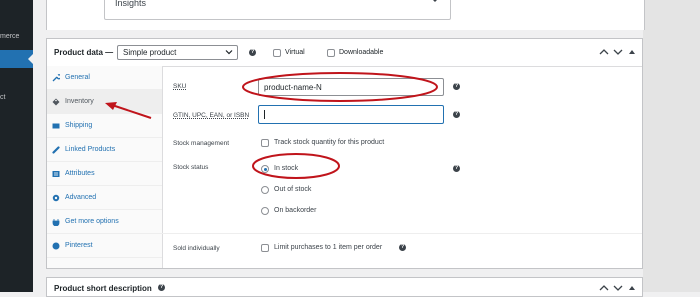 This screenshot has width=700, height=297. What do you see at coordinates (211, 115) in the screenshot?
I see `gtin-label: GTIN, UPC, EAN, or ISBN` at bounding box center [211, 115].